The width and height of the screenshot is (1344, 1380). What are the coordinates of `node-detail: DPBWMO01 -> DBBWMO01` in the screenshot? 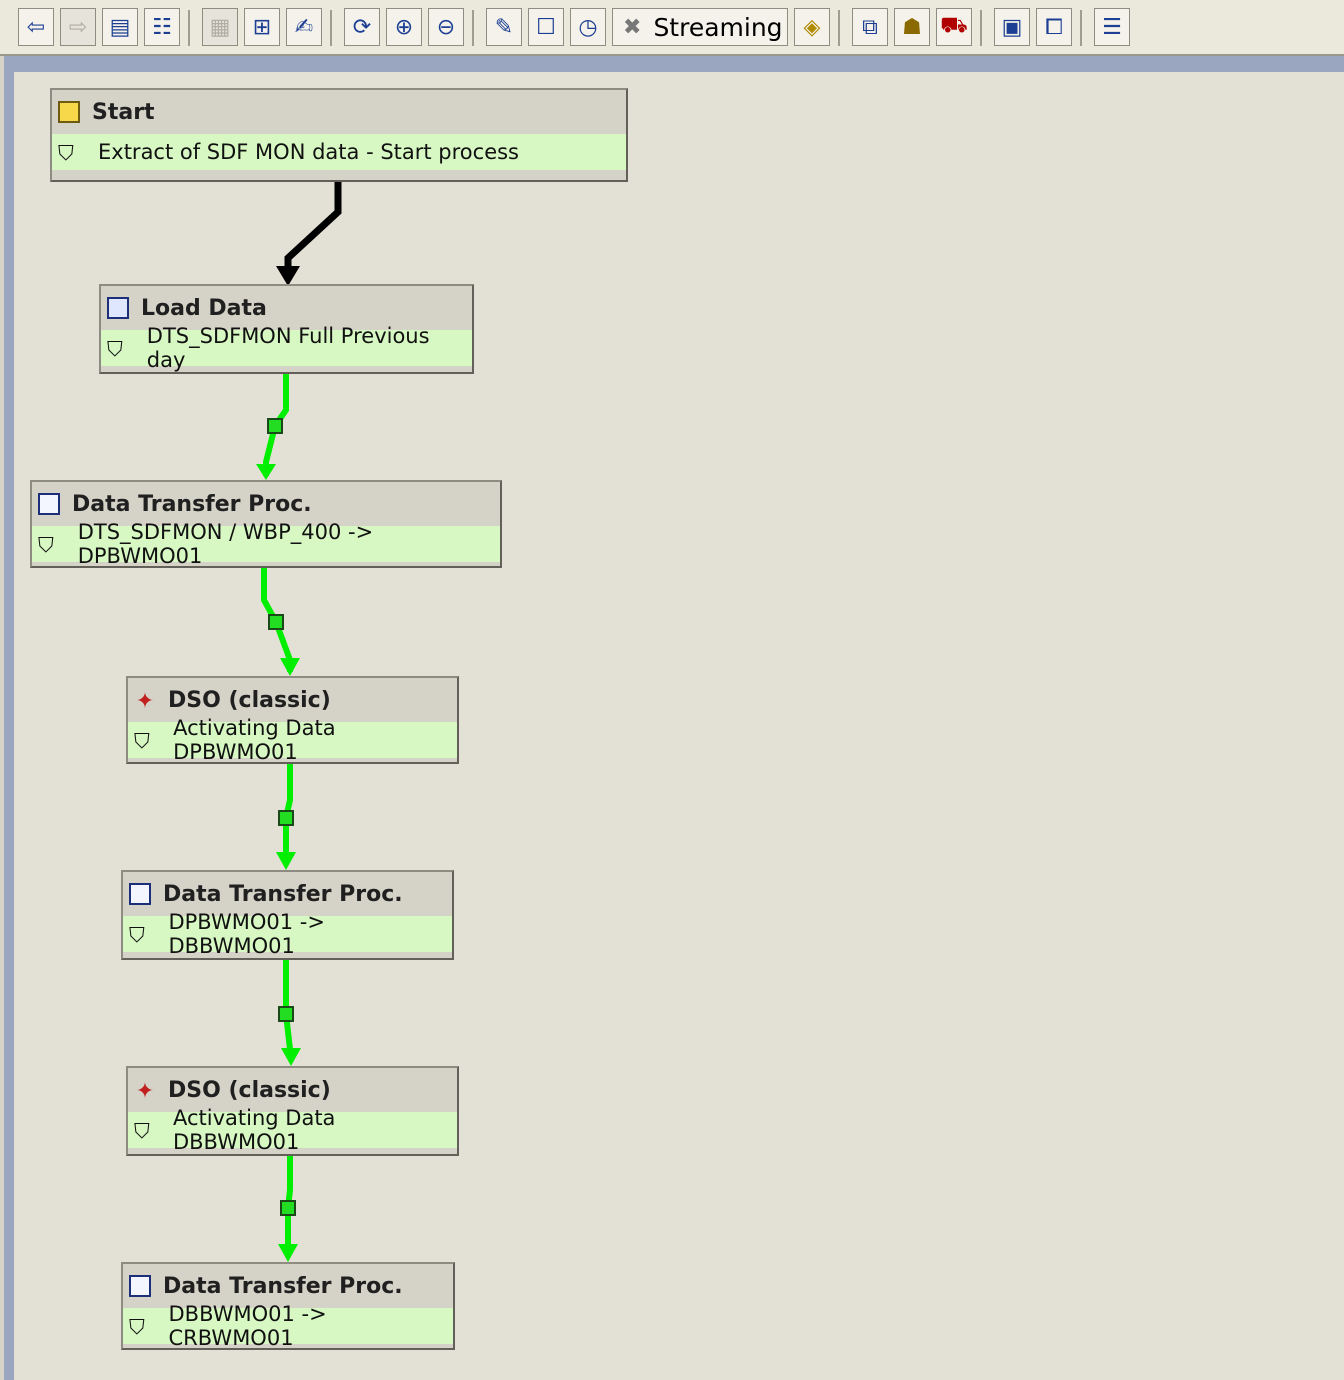 It's located at (246, 934).